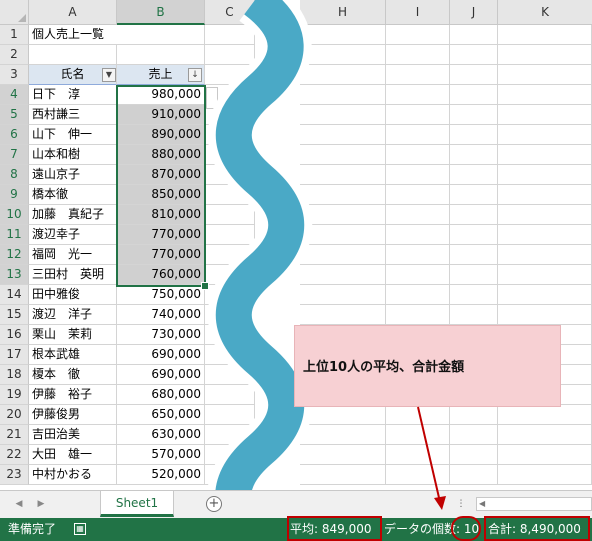 Image resolution: width=592 pixels, height=541 pixels. Describe the element at coordinates (73, 475) in the screenshot. I see `name-cell: 中村かおる` at that location.